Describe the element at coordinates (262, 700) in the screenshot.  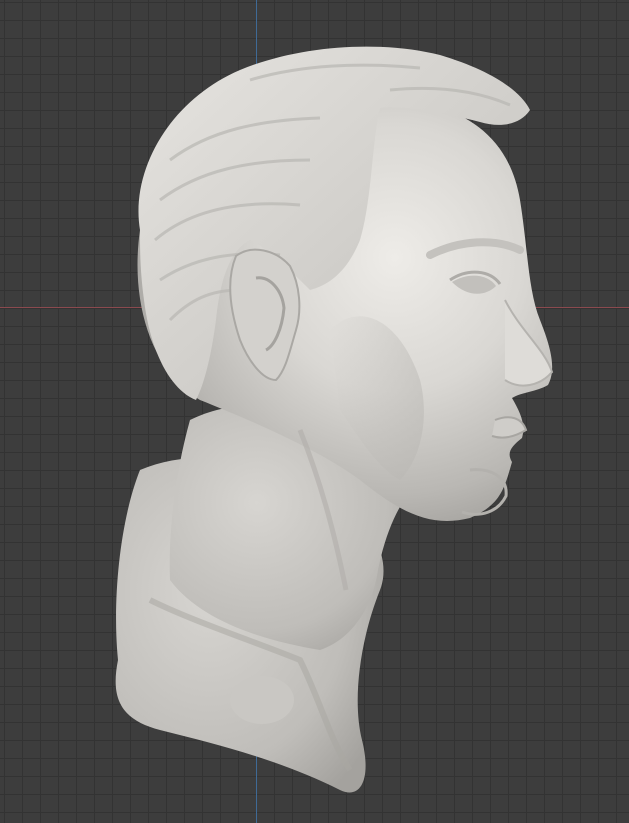
I see `clavicle-bump` at that location.